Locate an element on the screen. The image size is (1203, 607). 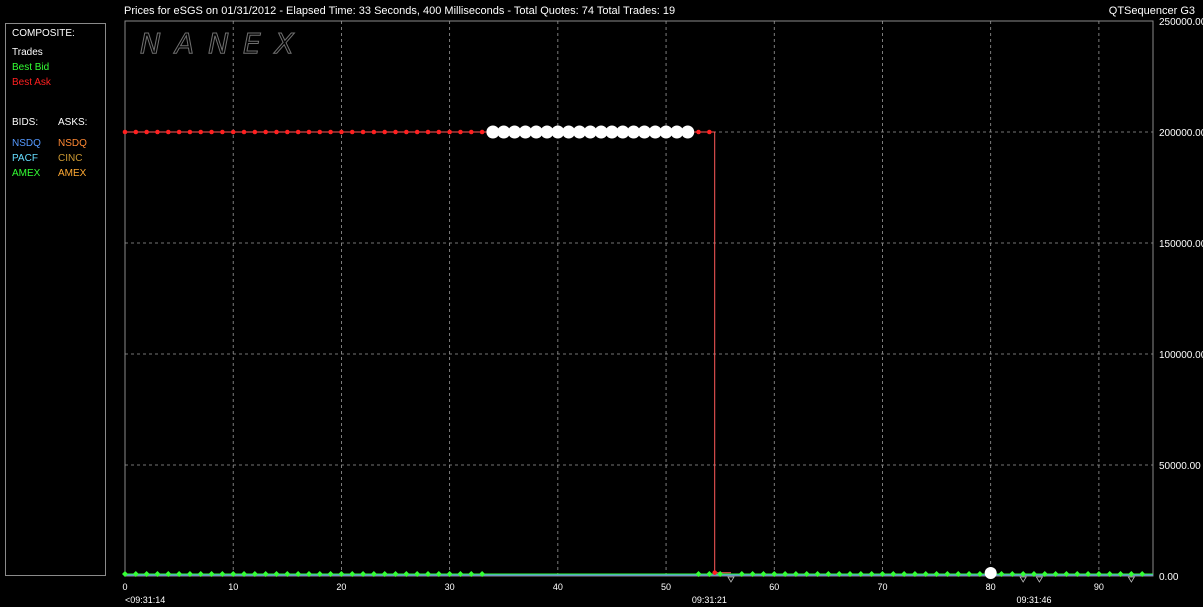
time-label: 09:31:21 is located at coordinates (709, 600).